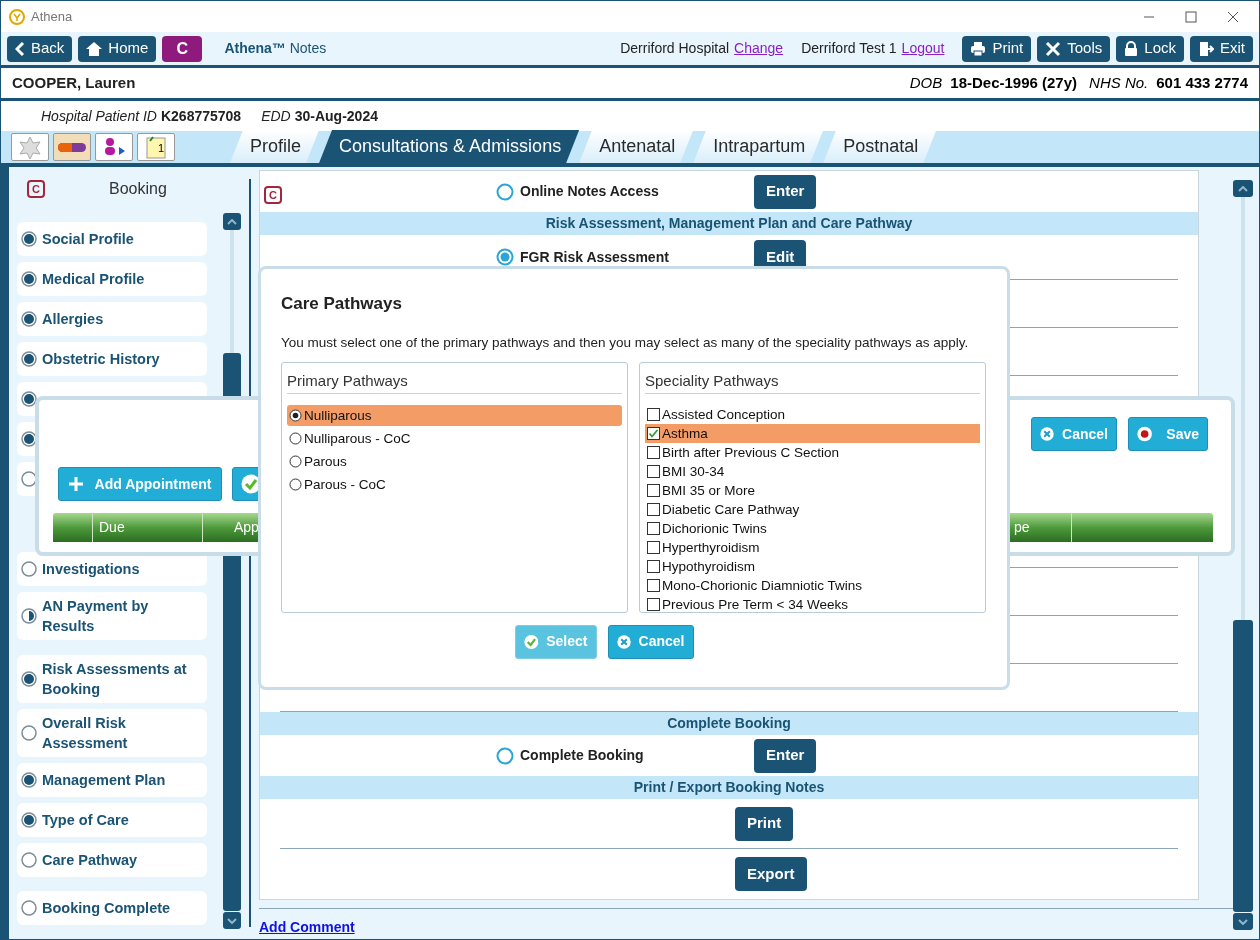 Image resolution: width=1260 pixels, height=940 pixels. What do you see at coordinates (112, 616) in the screenshot?
I see `sidebar-item: AN Payment by Results` at bounding box center [112, 616].